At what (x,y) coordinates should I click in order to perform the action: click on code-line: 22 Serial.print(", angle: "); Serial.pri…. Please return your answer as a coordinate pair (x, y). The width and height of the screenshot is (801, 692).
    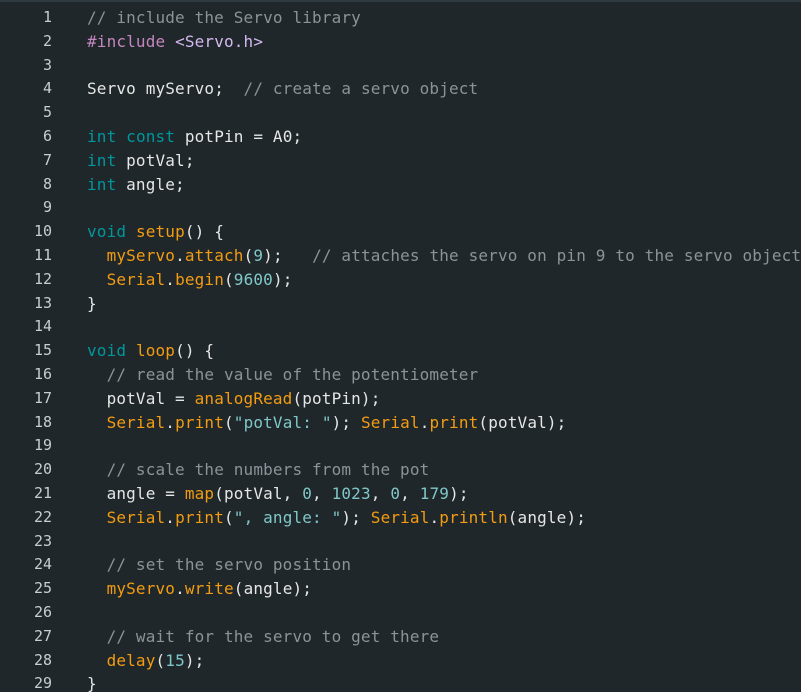
    Looking at the image, I should click on (400, 518).